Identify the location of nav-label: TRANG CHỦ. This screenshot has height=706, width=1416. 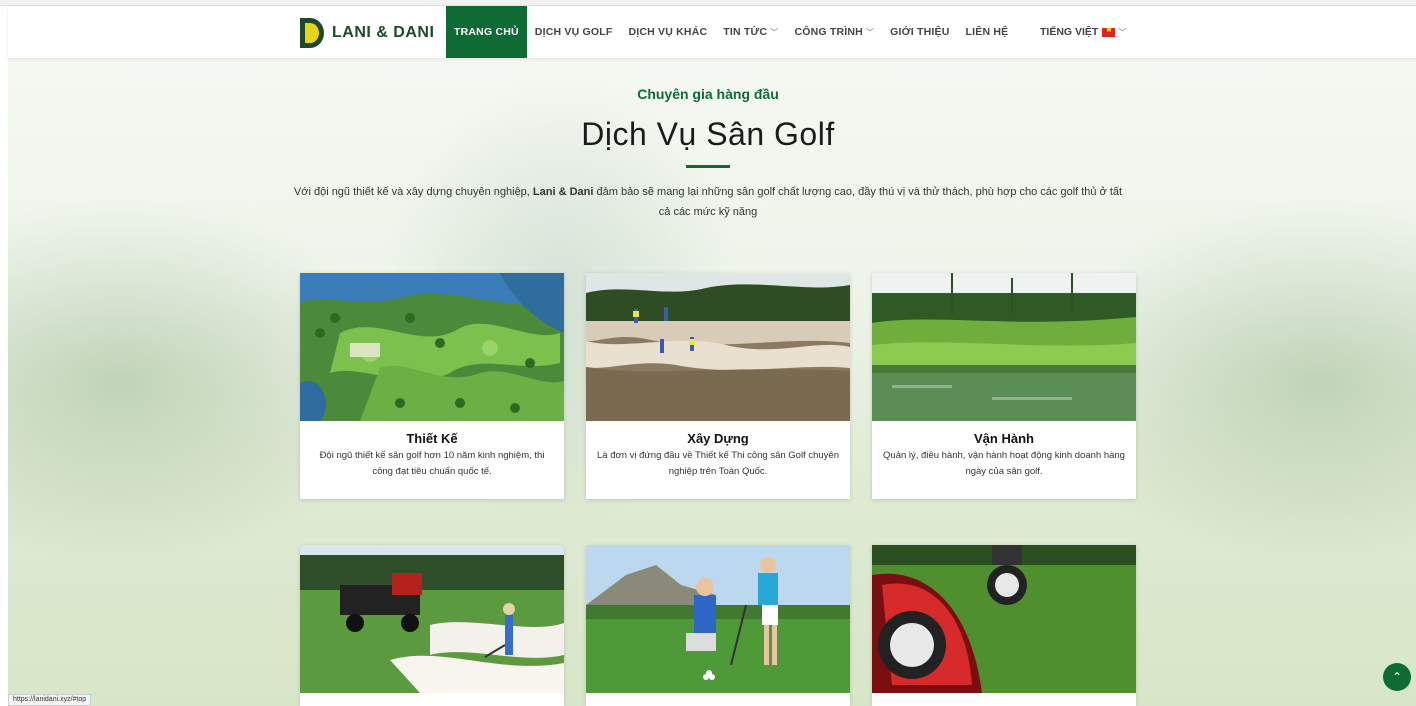
(486, 32).